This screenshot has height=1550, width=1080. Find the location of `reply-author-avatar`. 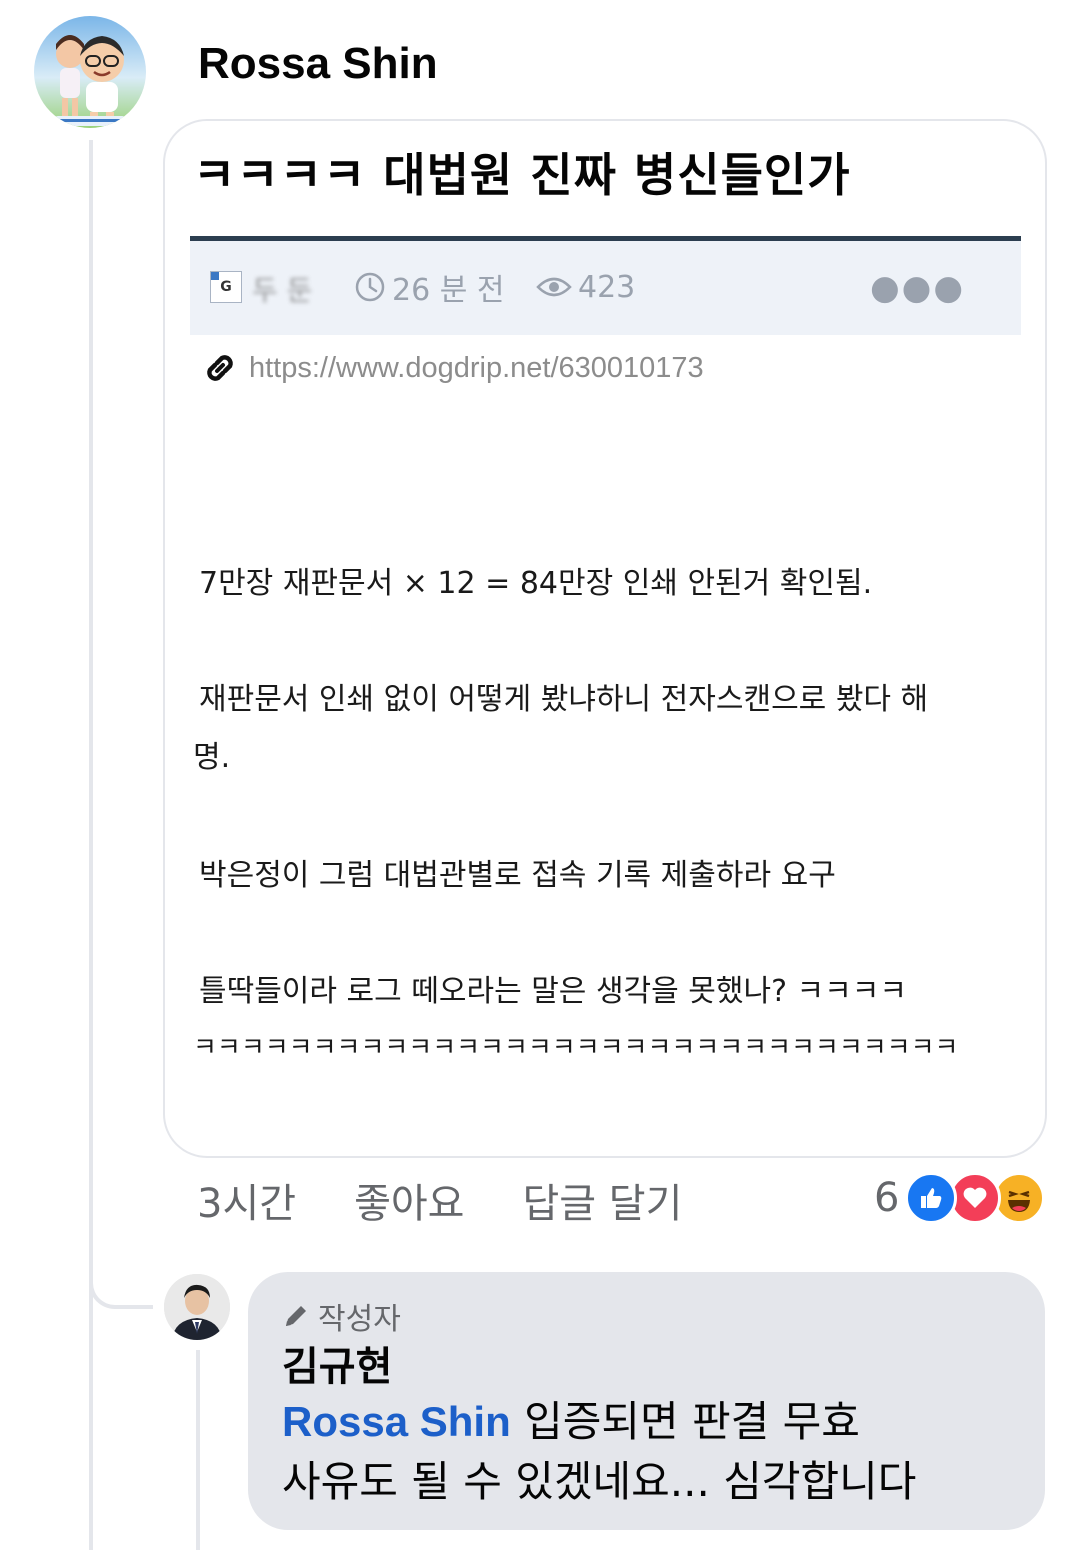

reply-author-avatar is located at coordinates (197, 1307).